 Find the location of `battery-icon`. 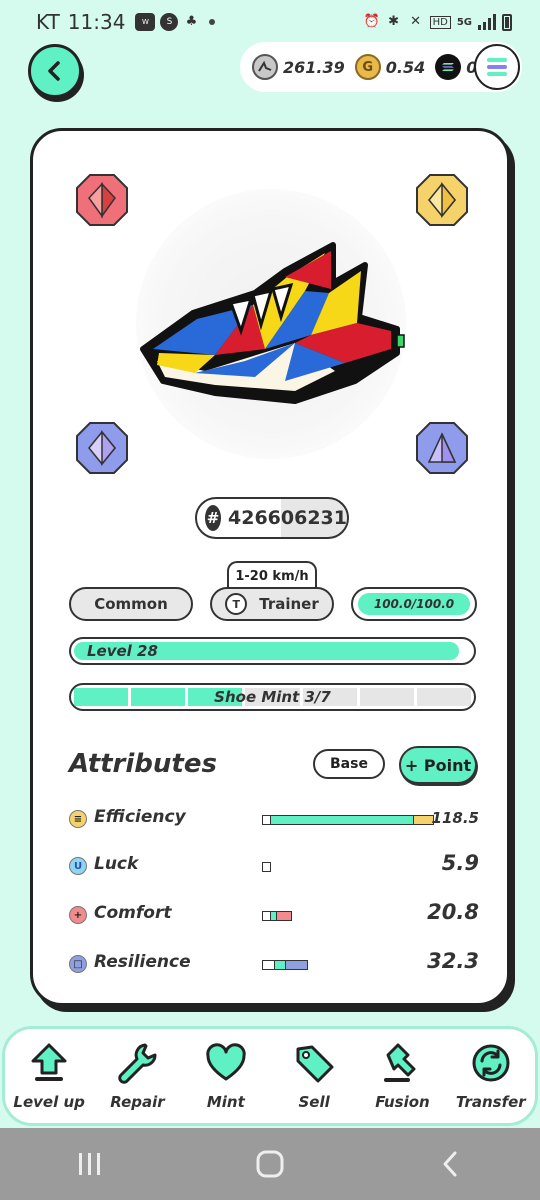

battery-icon is located at coordinates (507, 22).